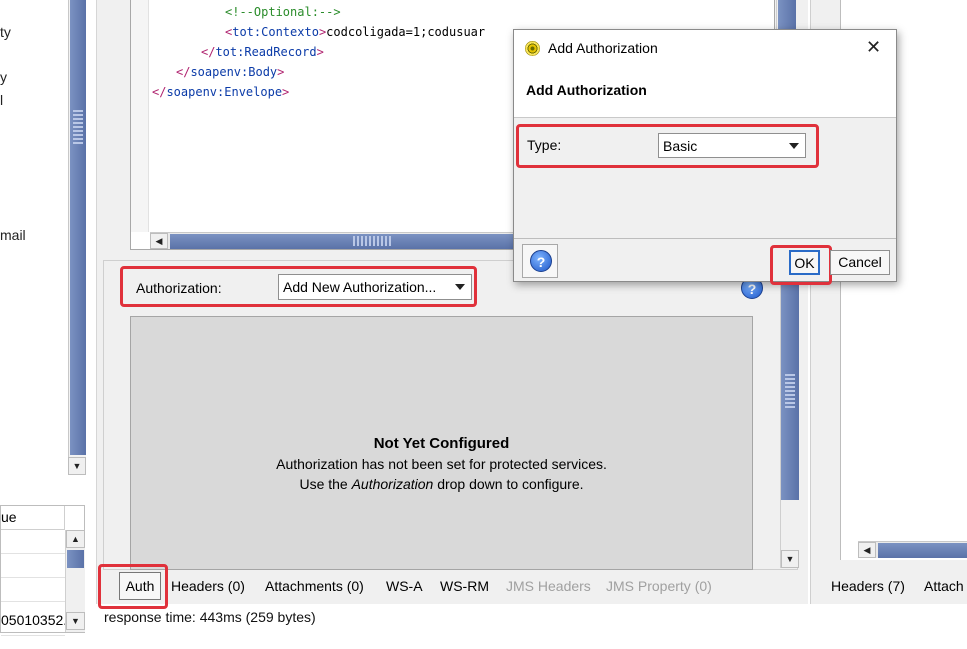  Describe the element at coordinates (801, 265) in the screenshot. I see `highlight-ok` at that location.